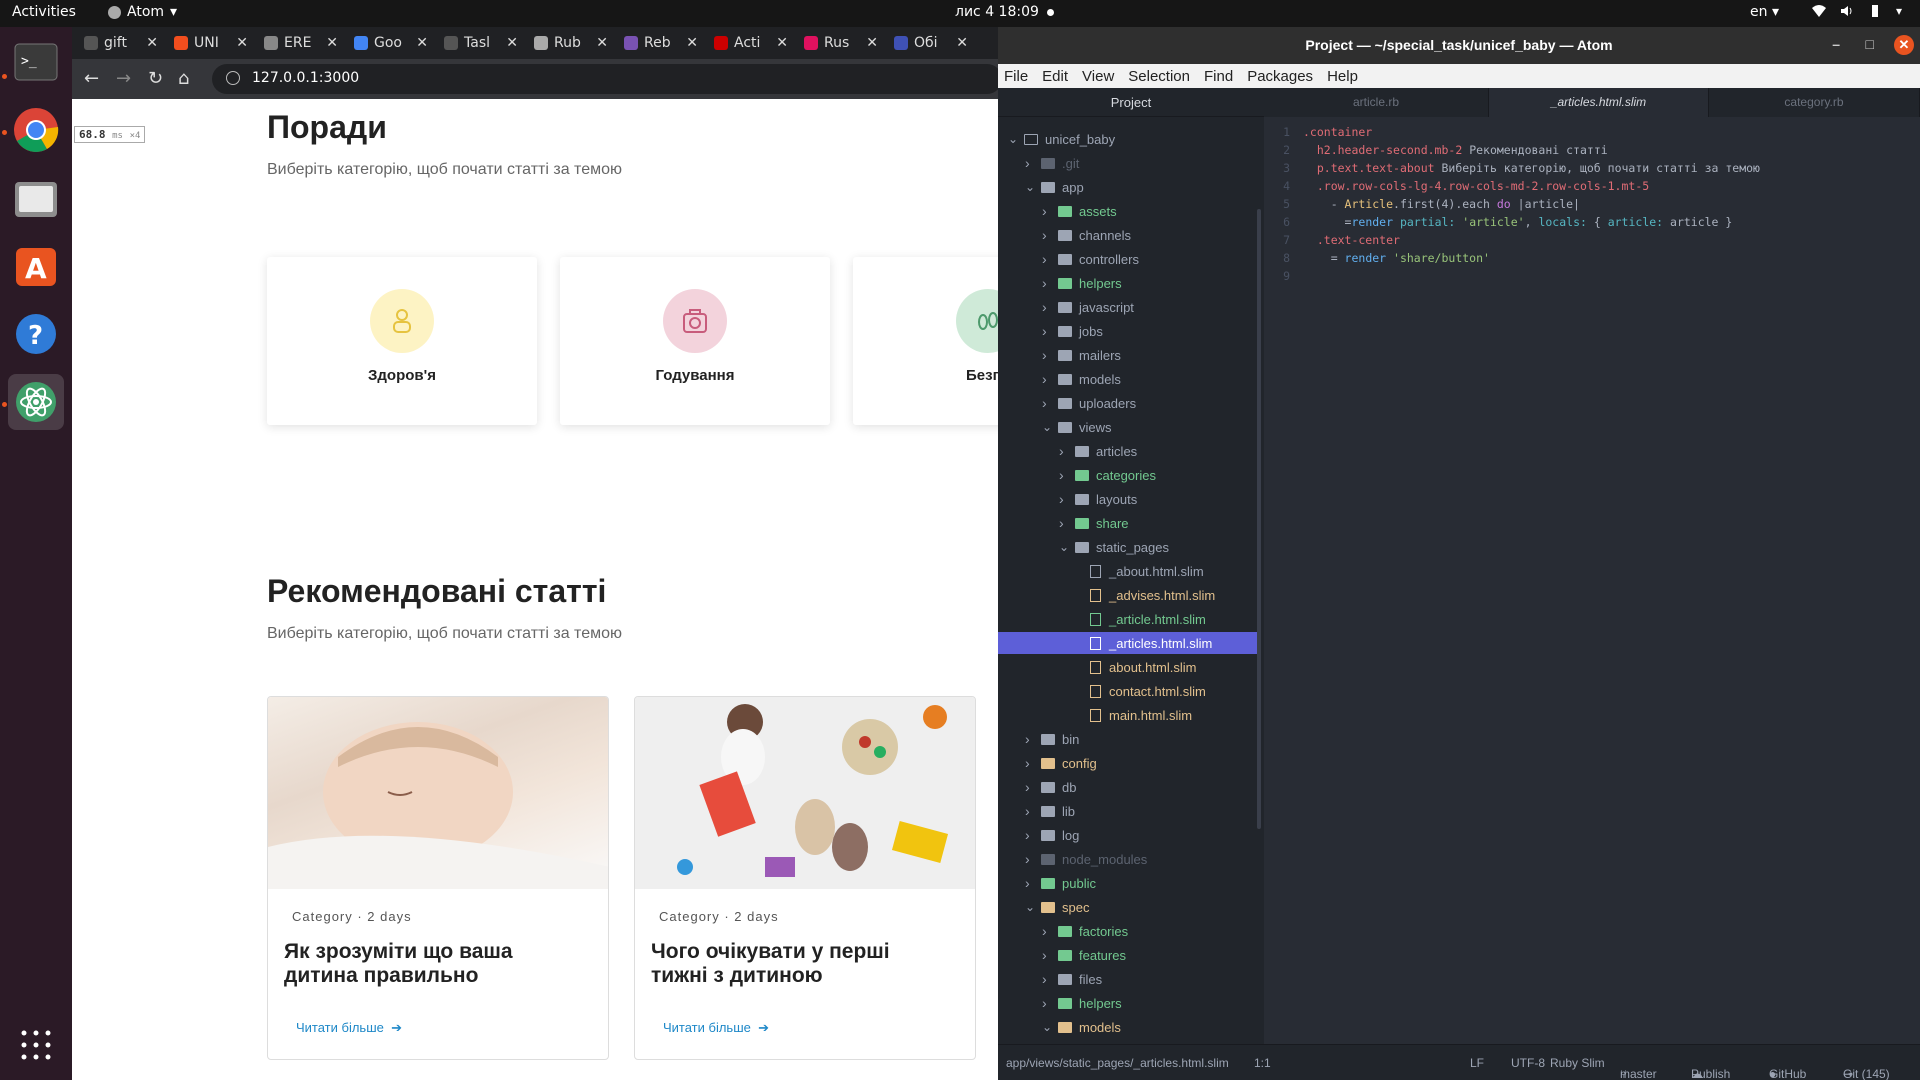 The width and height of the screenshot is (1920, 1080). I want to click on tree-file: _articles.html.slim, so click(1127, 643).